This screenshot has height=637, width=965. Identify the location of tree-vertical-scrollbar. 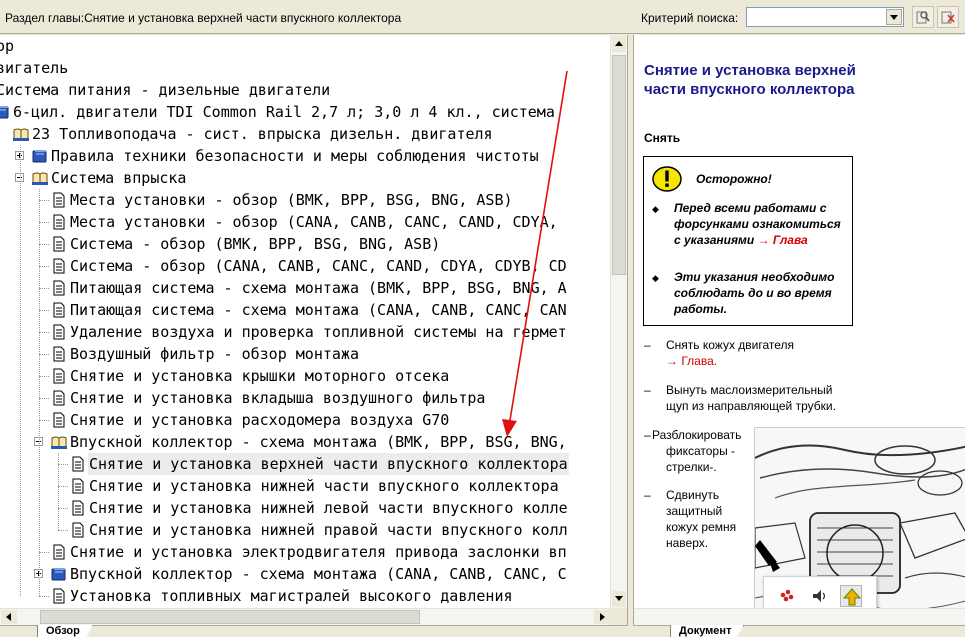
(618, 321).